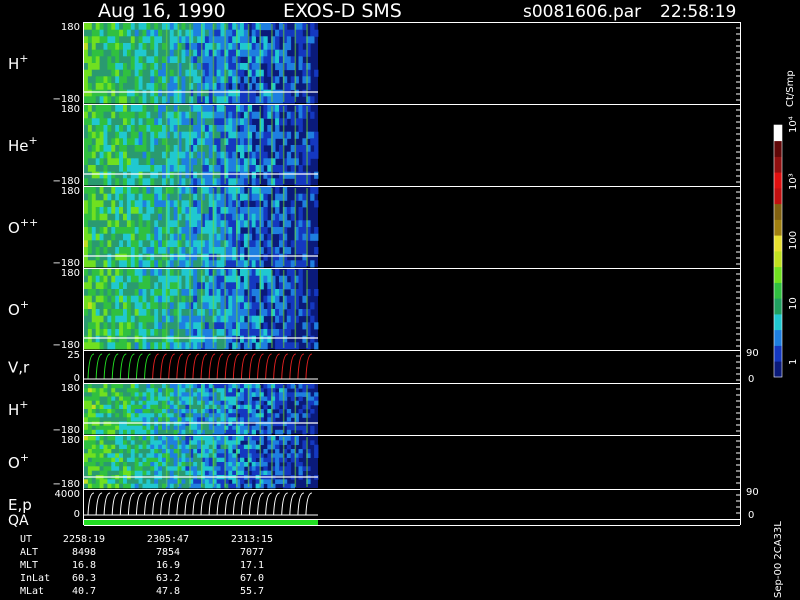  I want to click on colorbar-segment, so click(778, 290).